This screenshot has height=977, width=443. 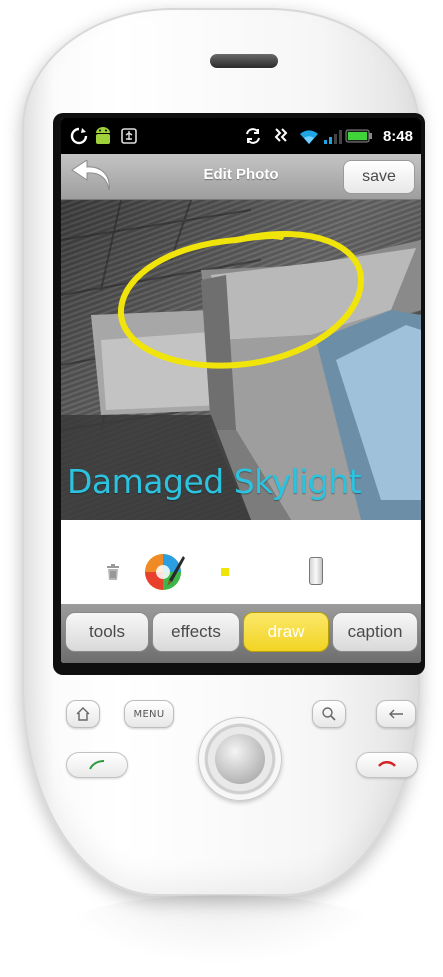 I want to click on call-icon, so click(x=97, y=765).